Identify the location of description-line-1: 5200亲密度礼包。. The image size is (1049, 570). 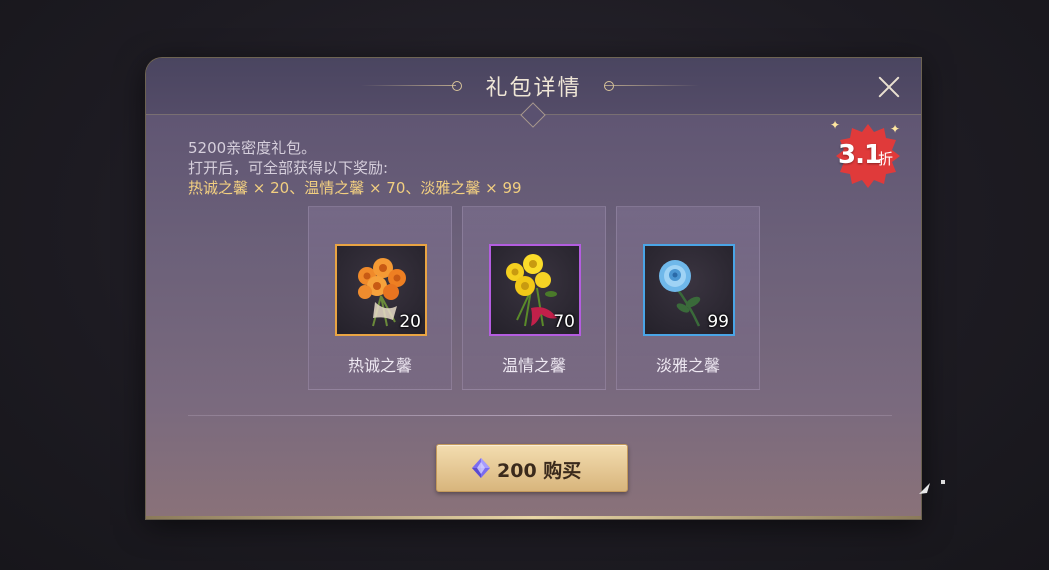
(252, 148).